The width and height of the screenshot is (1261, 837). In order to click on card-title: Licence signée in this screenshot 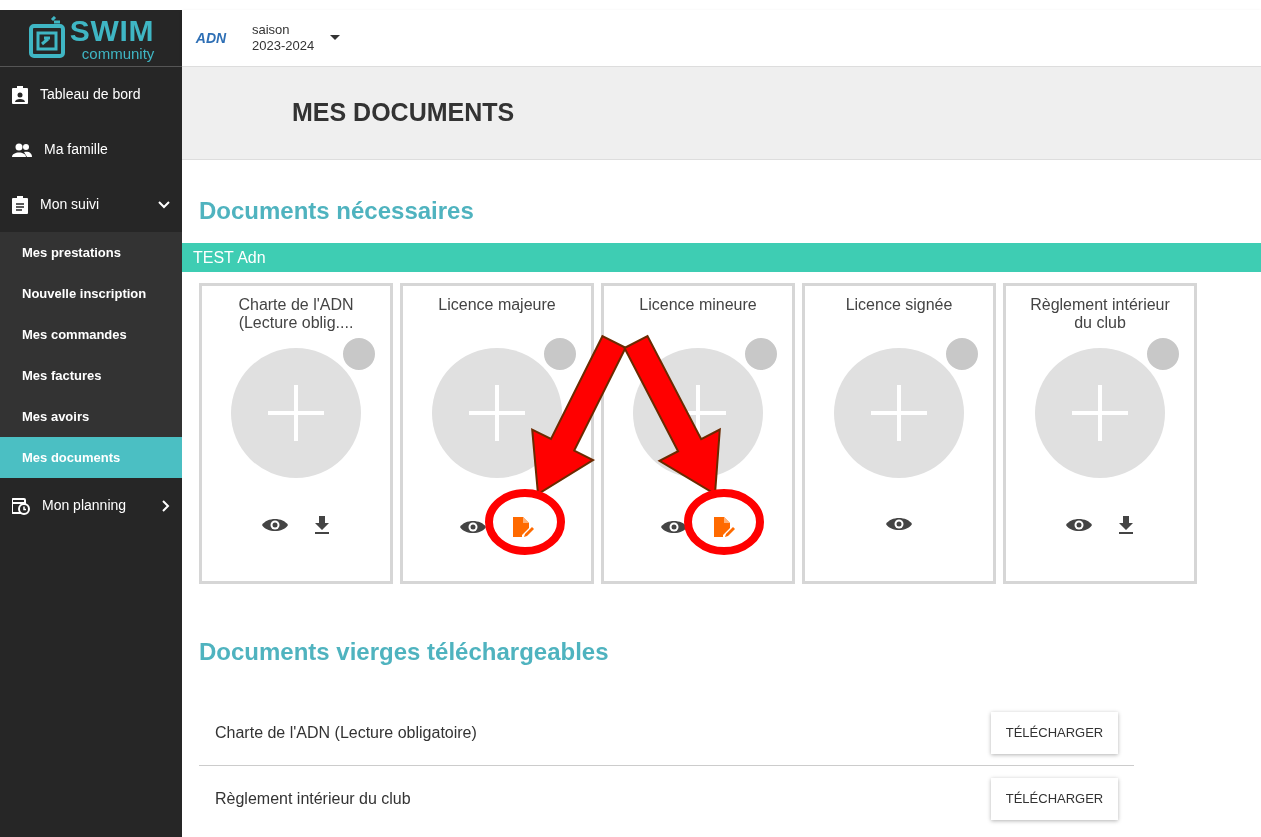, I will do `click(899, 305)`.